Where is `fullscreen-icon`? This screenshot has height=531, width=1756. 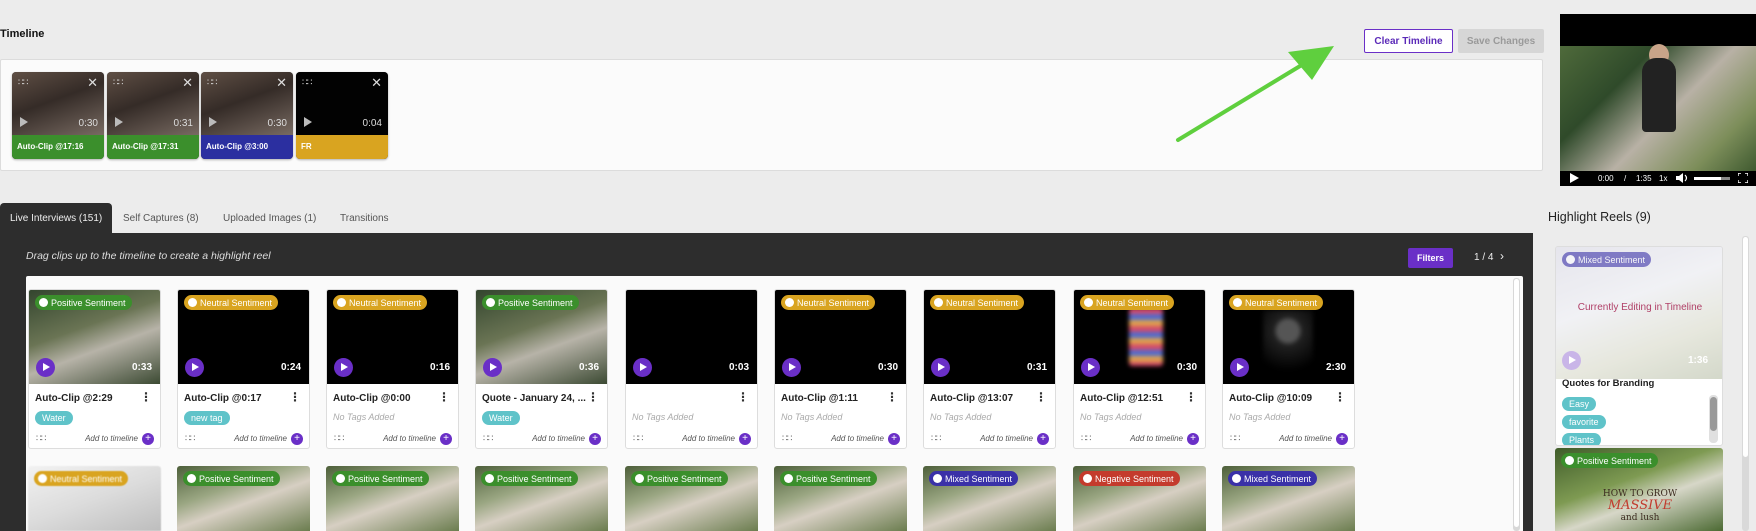
fullscreen-icon is located at coordinates (1743, 178).